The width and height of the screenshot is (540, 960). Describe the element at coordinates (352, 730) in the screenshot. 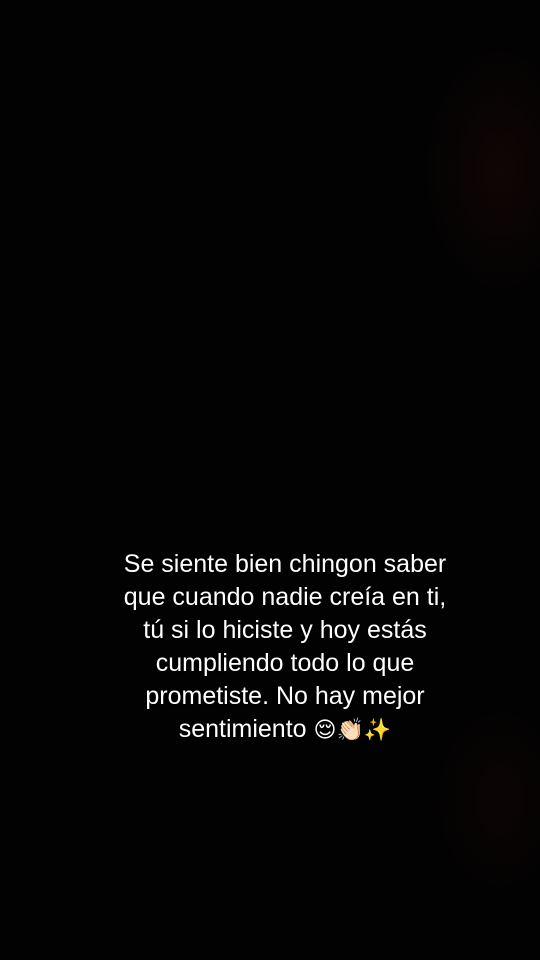

I see `emoji-icon: 😌👏🏻✨` at that location.